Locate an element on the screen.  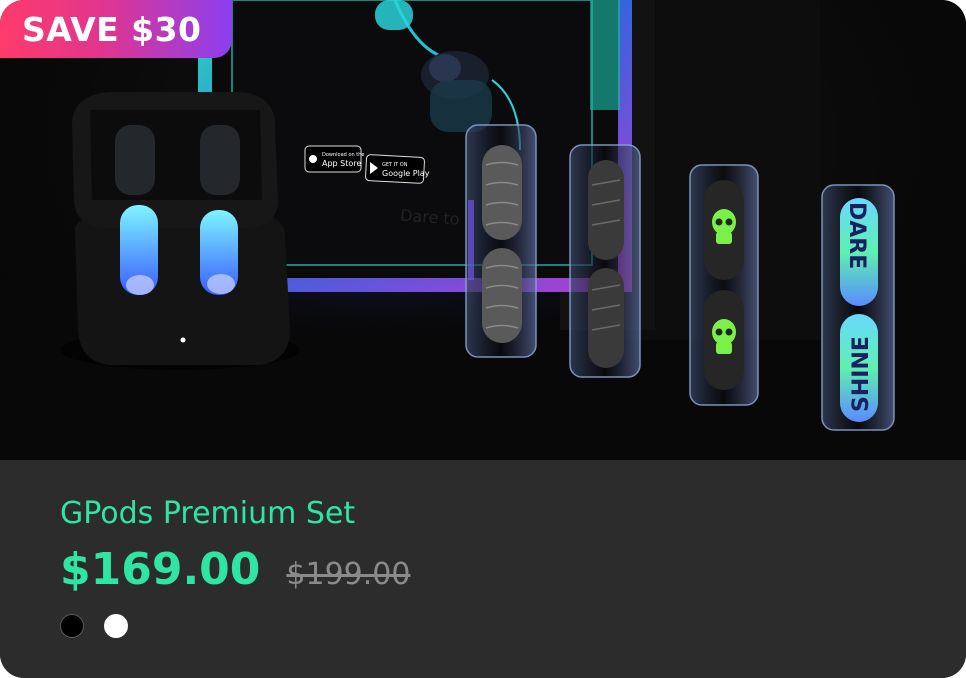
sale-price: $169.00 is located at coordinates (160, 569).